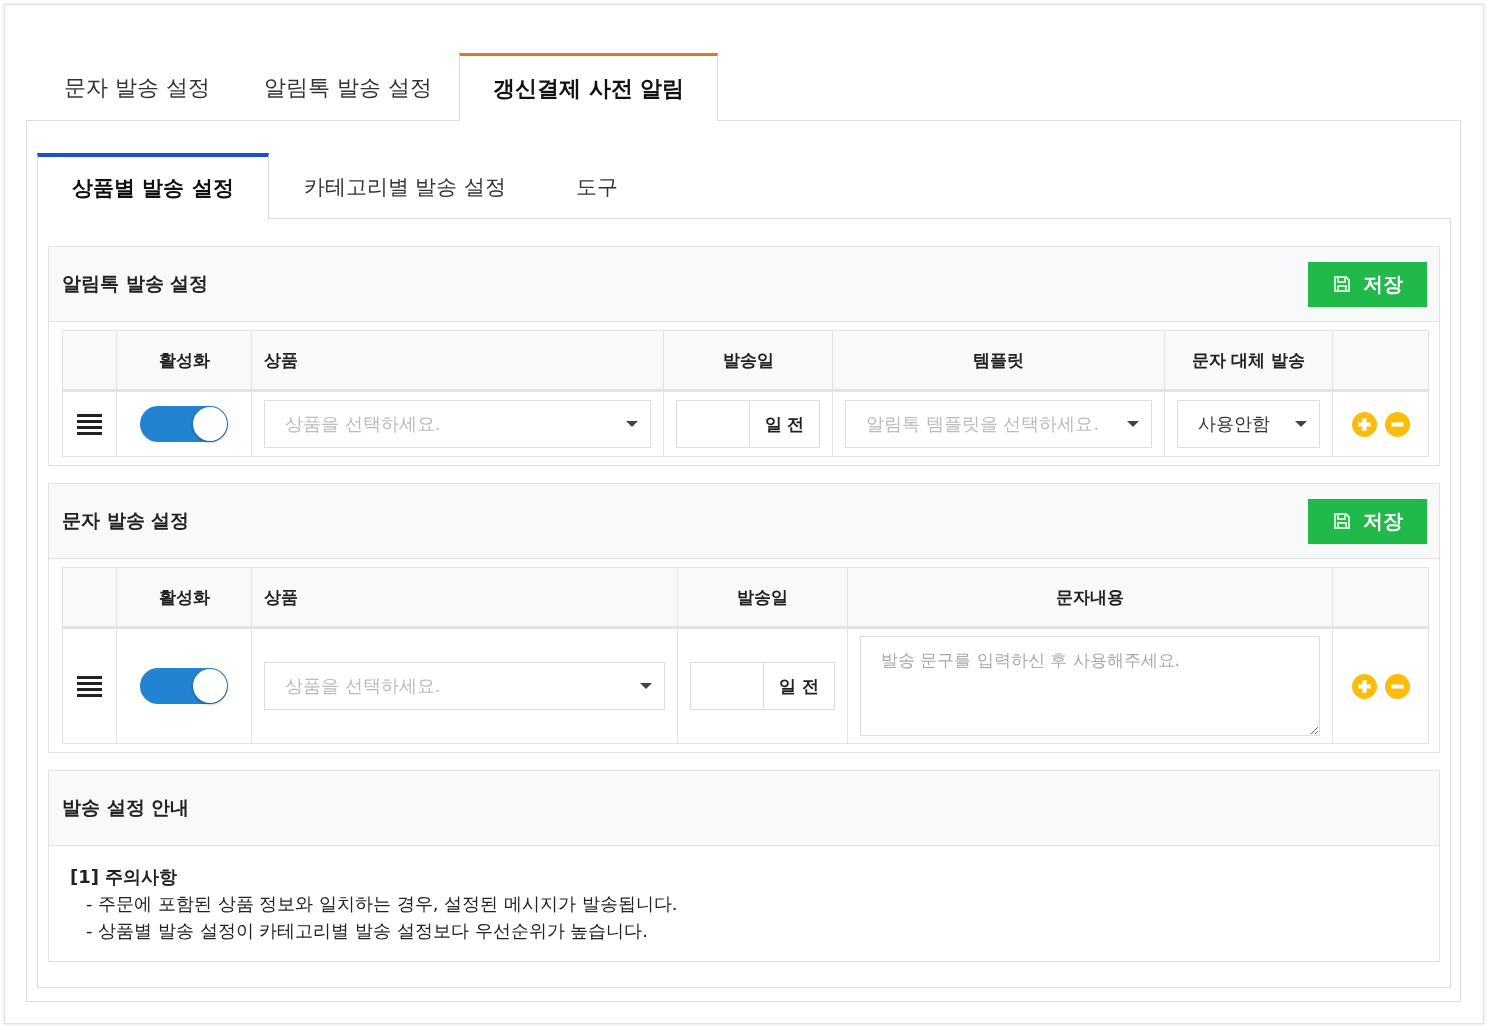 Image resolution: width=1490 pixels, height=1030 pixels. Describe the element at coordinates (126, 807) in the screenshot. I see `panel-title: 발송 설정 안내` at that location.